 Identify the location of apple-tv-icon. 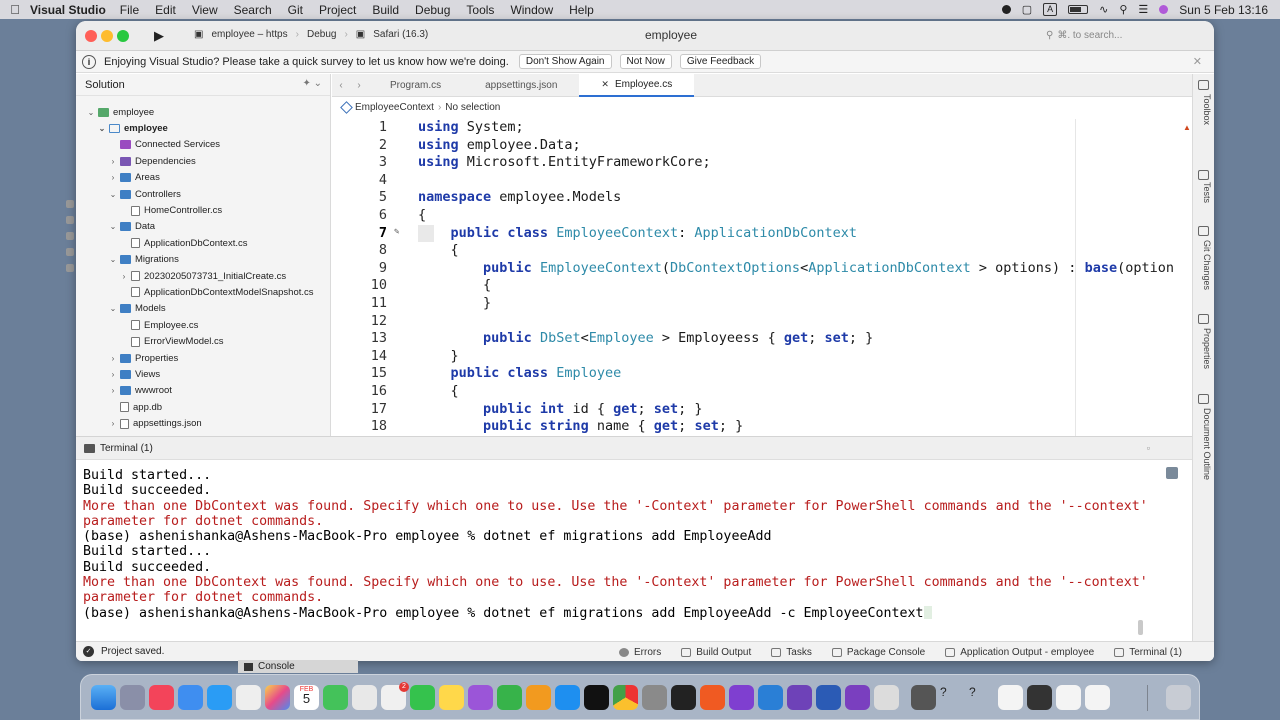
(596, 697).